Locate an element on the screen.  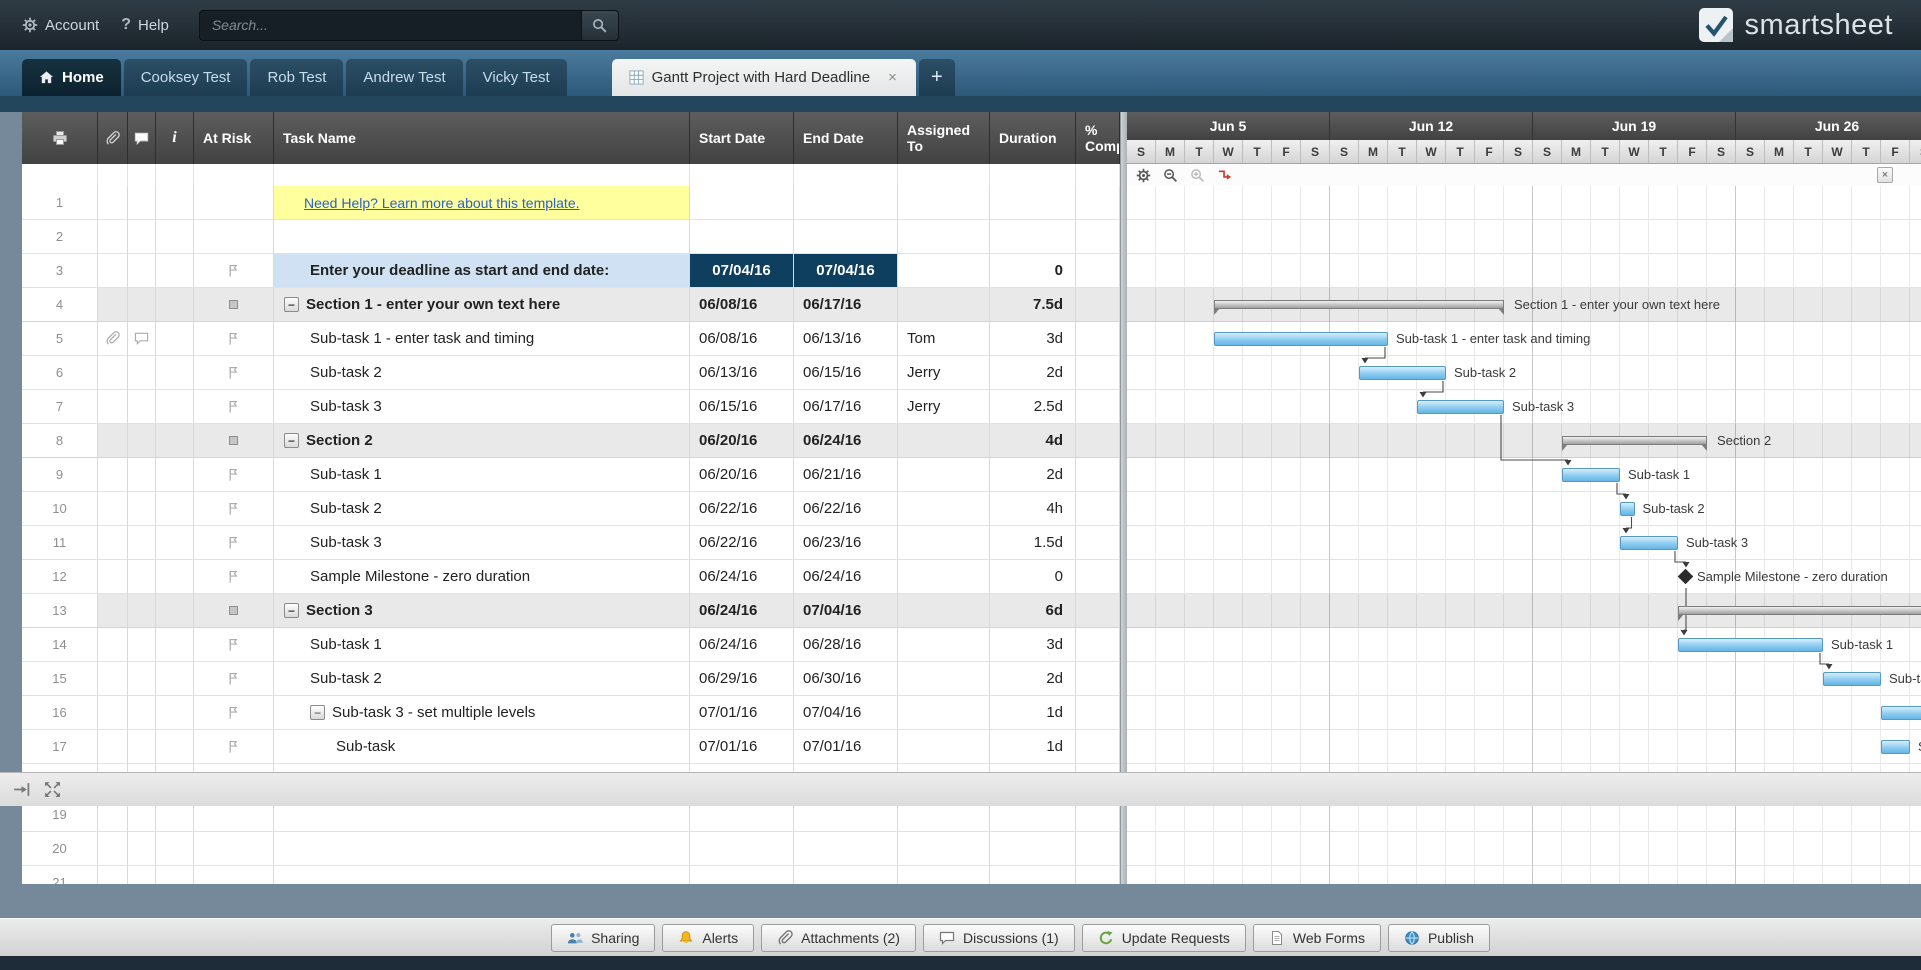
publish-button: Publish is located at coordinates (1438, 937).